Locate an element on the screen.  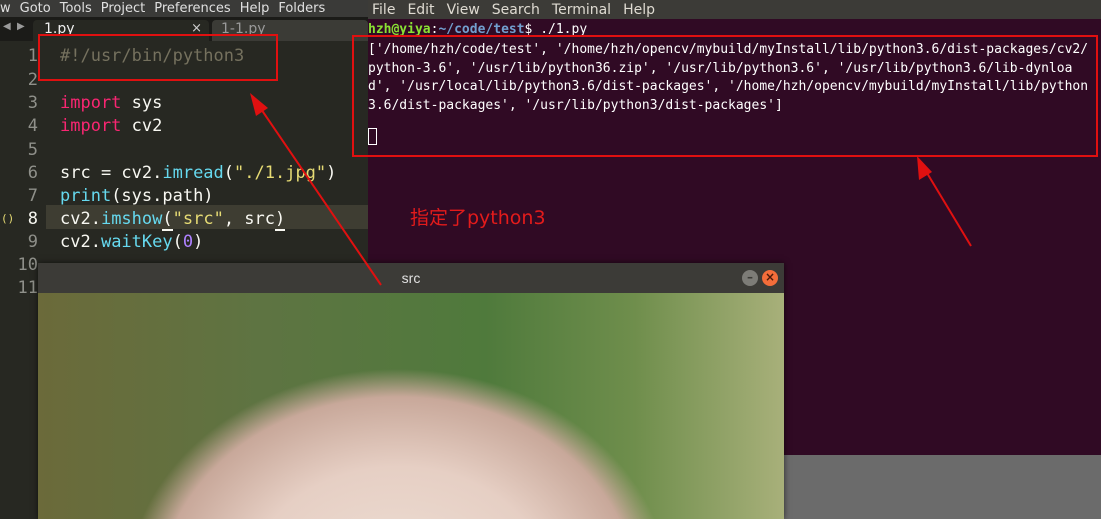
string-literal: "./1.jpg" is located at coordinates (280, 173).